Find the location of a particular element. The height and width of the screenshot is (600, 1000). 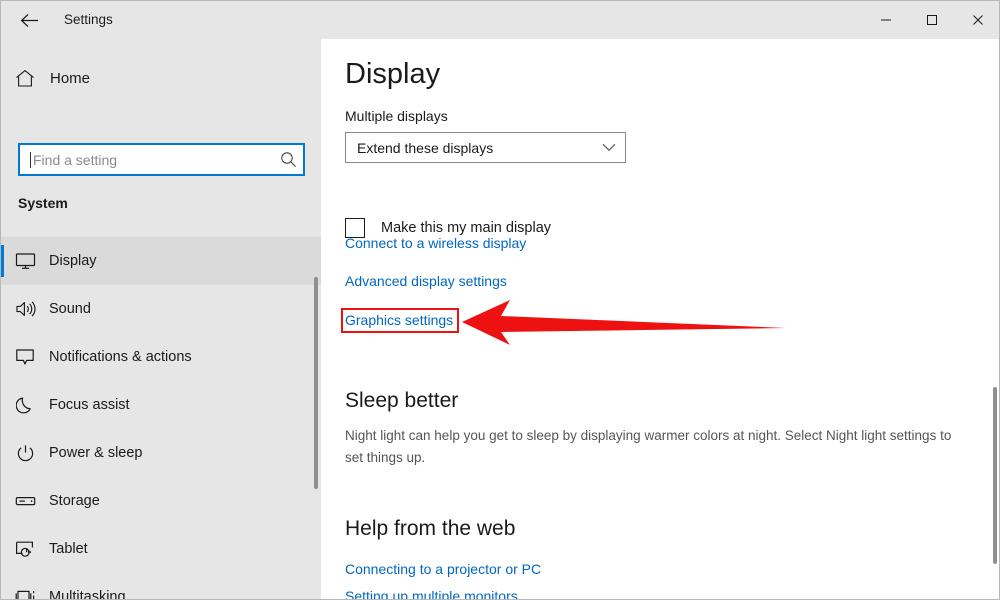

minimize-button is located at coordinates (886, 20).